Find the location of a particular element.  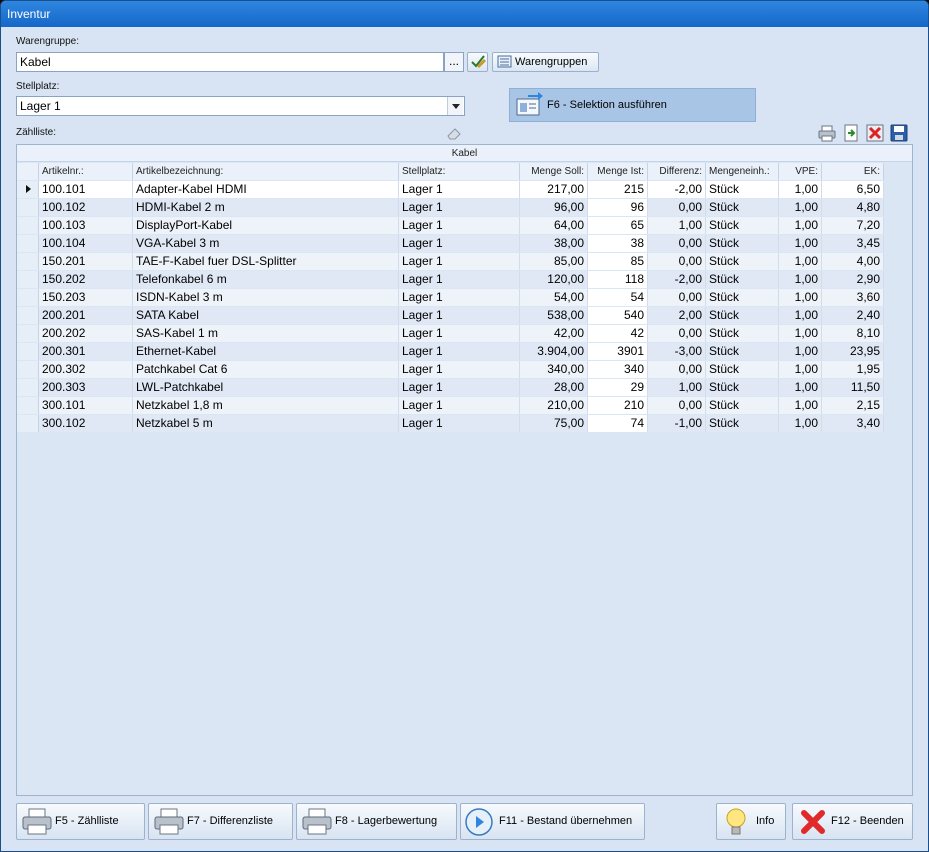

cell-ek: 23,95 is located at coordinates (853, 351).